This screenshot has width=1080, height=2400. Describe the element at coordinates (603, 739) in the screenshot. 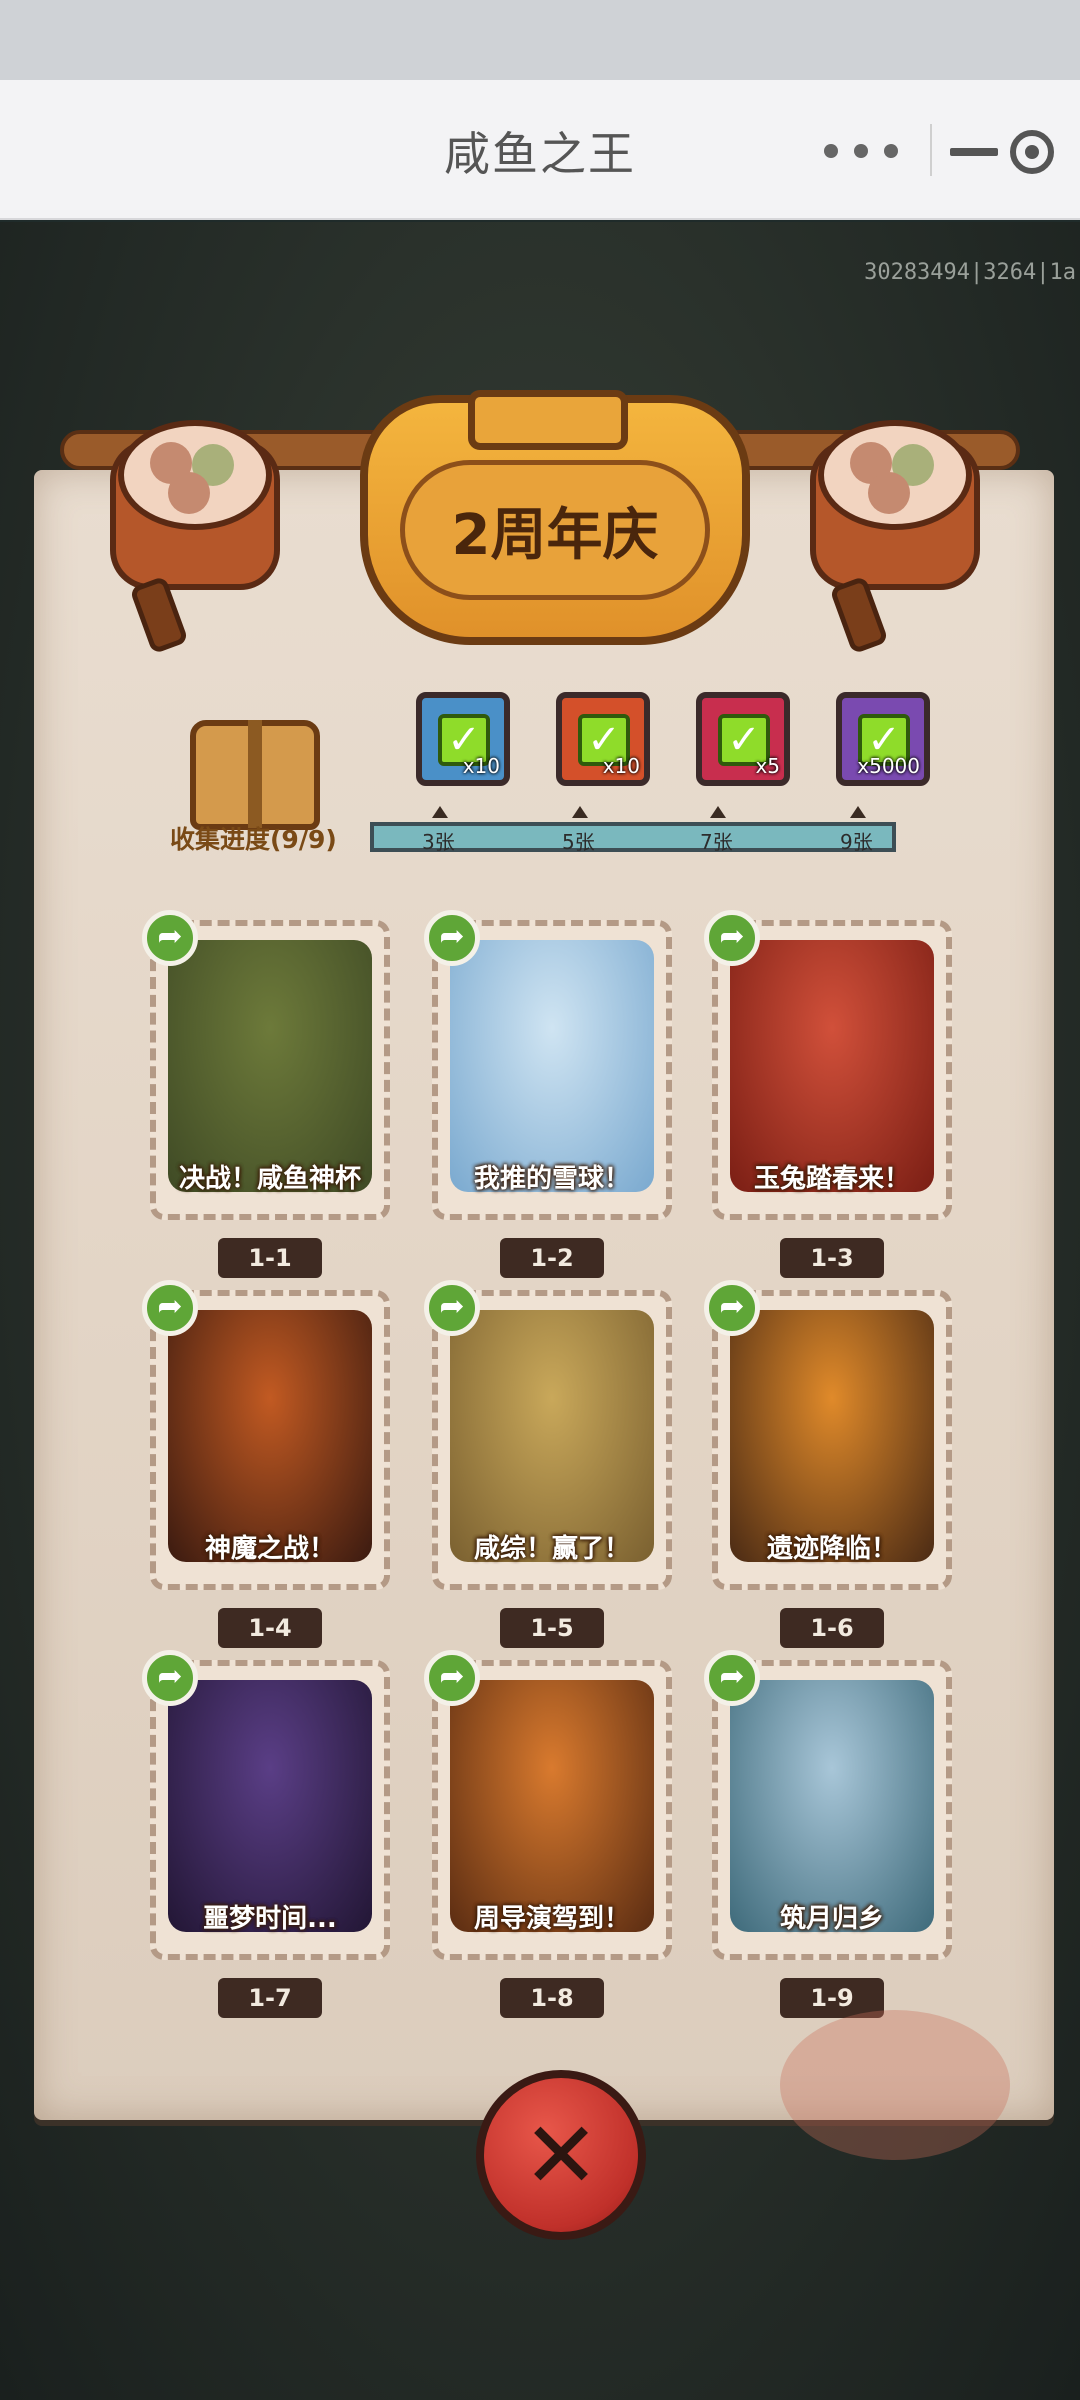

I see `key-chest-icon: ✓ x10` at that location.